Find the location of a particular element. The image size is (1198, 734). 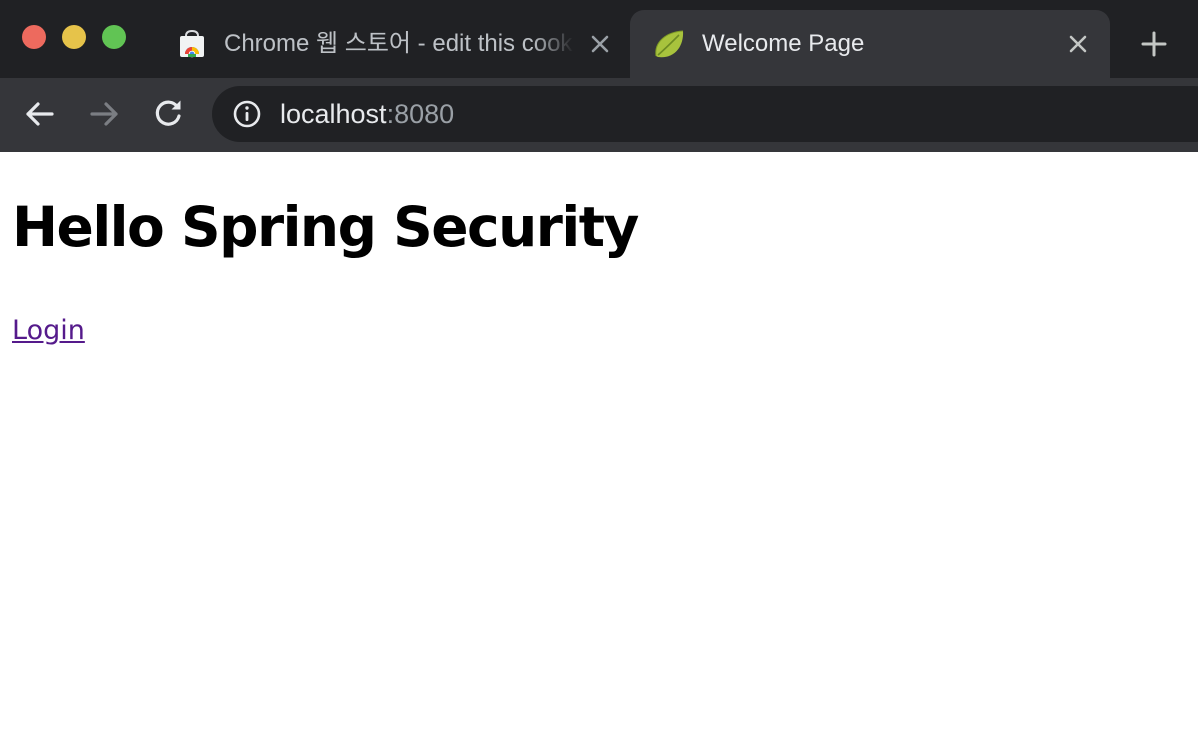

url-text: localhost:8080 is located at coordinates (367, 114).